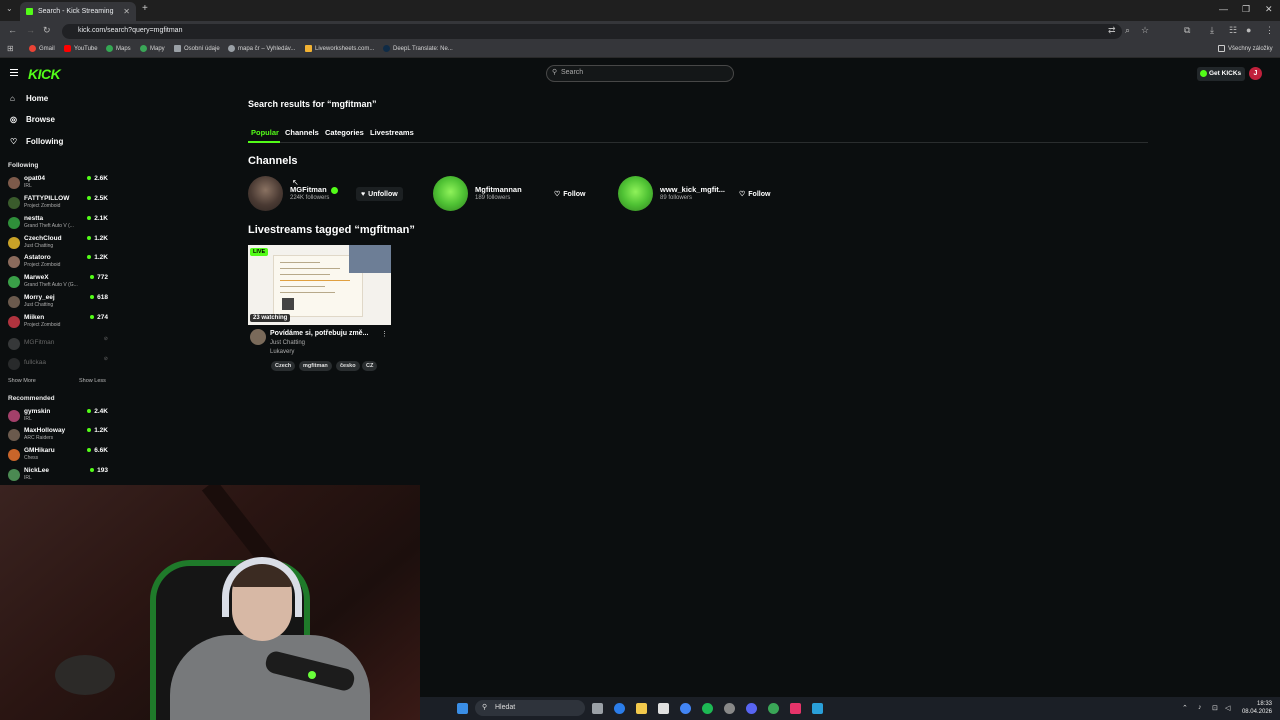  What do you see at coordinates (1223, 9) in the screenshot?
I see `minimize-icon: —` at bounding box center [1223, 9].